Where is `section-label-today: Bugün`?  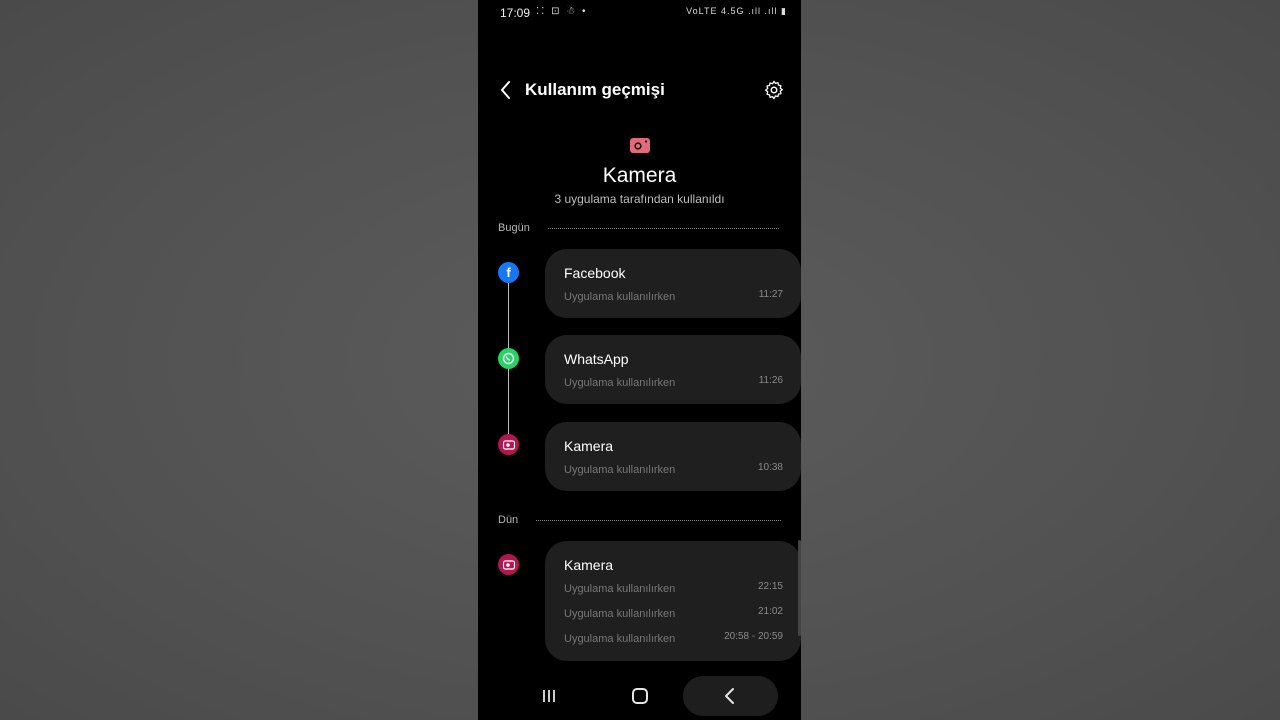 section-label-today: Bugün is located at coordinates (514, 228).